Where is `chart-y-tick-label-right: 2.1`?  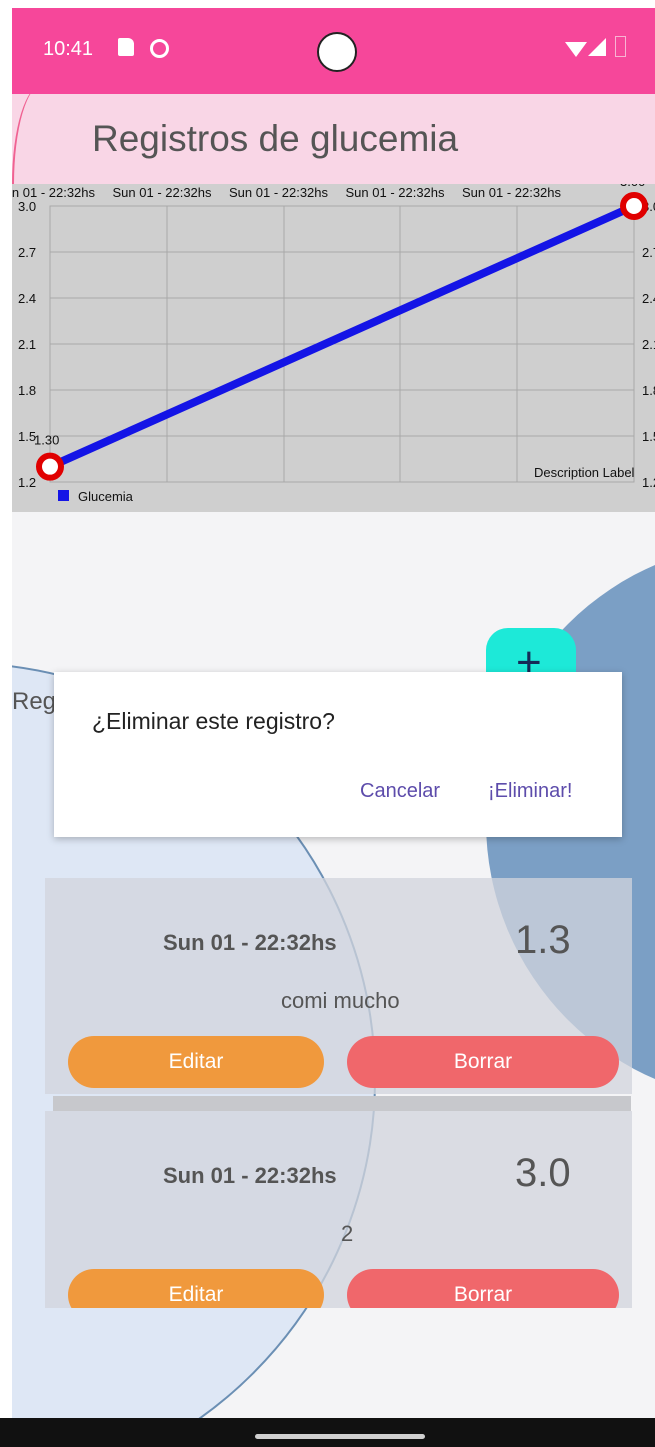
chart-y-tick-label-right: 2.1 is located at coordinates (648, 344).